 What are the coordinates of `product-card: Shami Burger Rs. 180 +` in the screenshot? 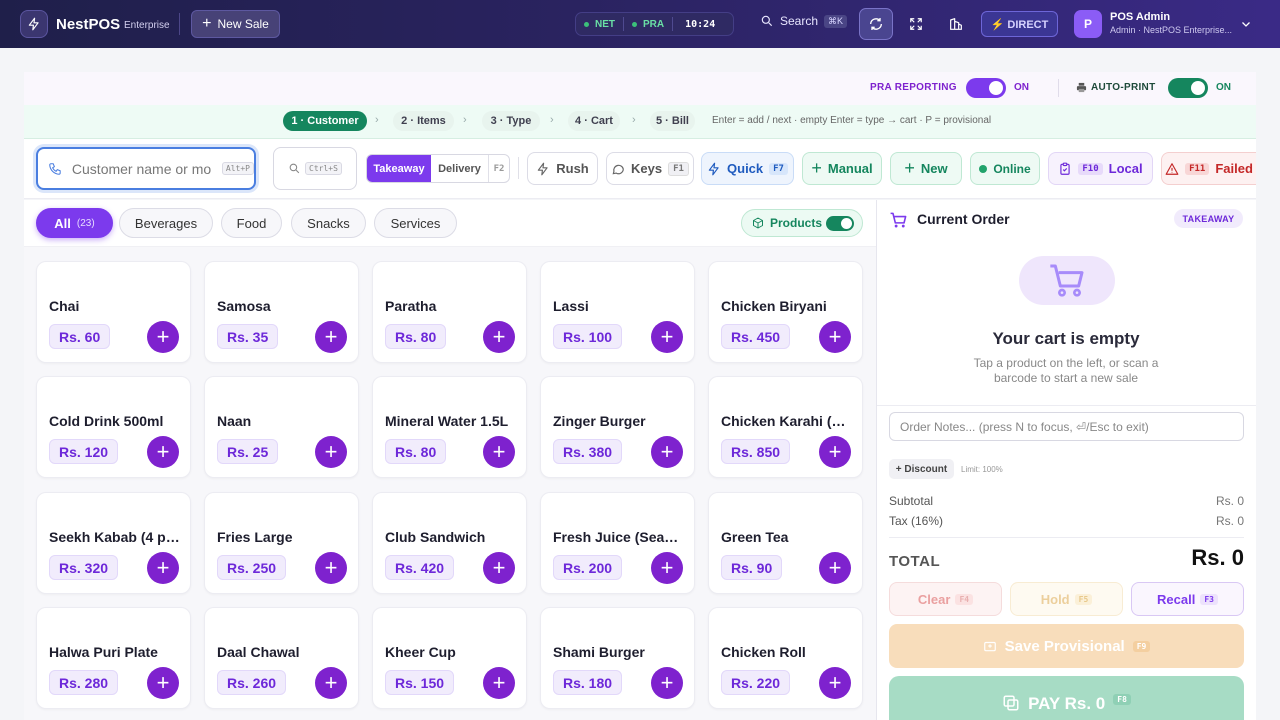 It's located at (617, 658).